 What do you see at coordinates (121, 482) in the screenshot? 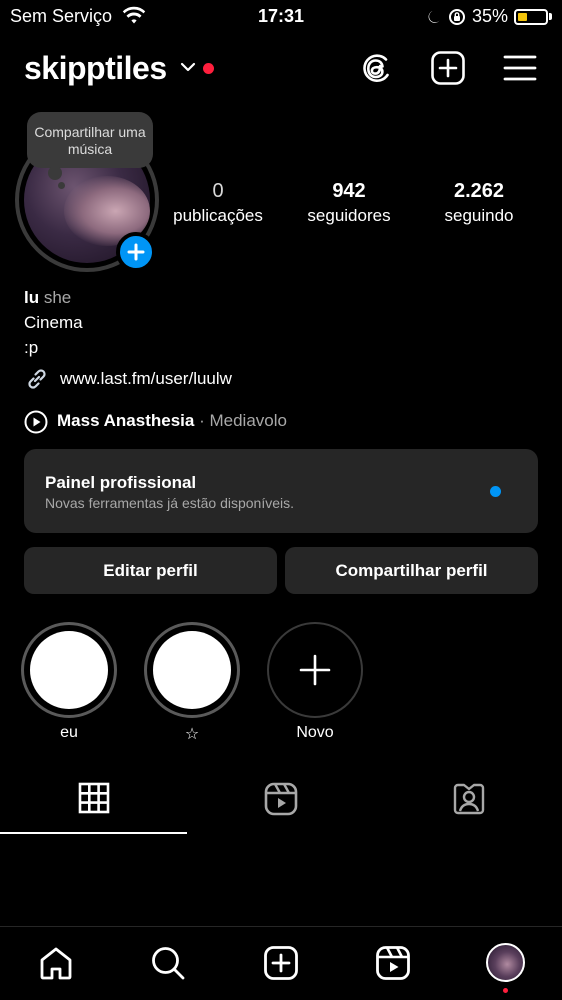
I see `panel-title: Painel profissional` at bounding box center [121, 482].